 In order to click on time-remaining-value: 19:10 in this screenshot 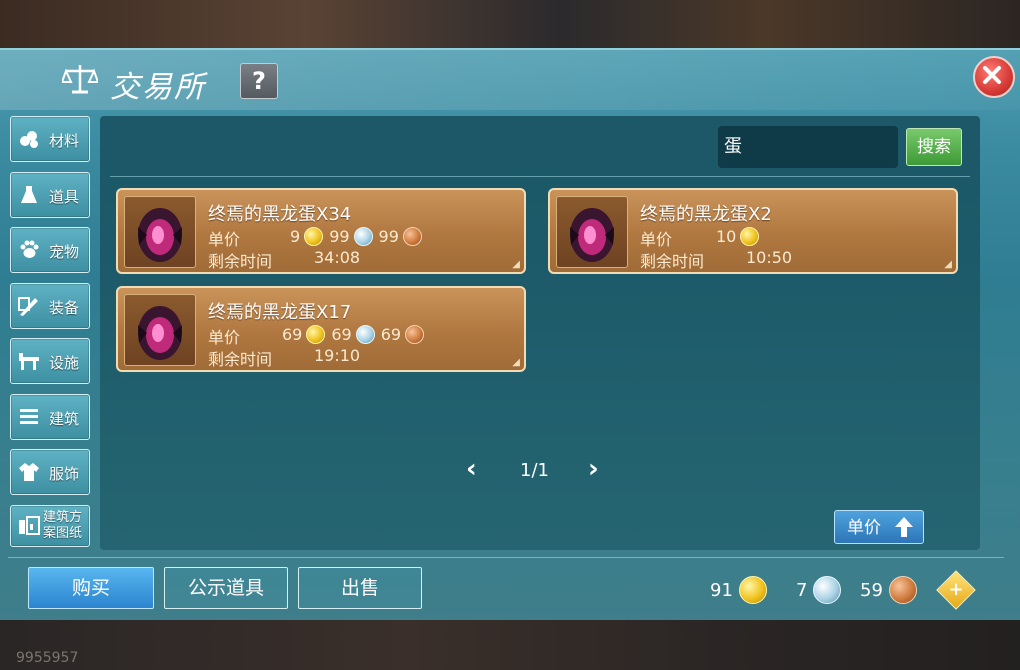, I will do `click(337, 355)`.